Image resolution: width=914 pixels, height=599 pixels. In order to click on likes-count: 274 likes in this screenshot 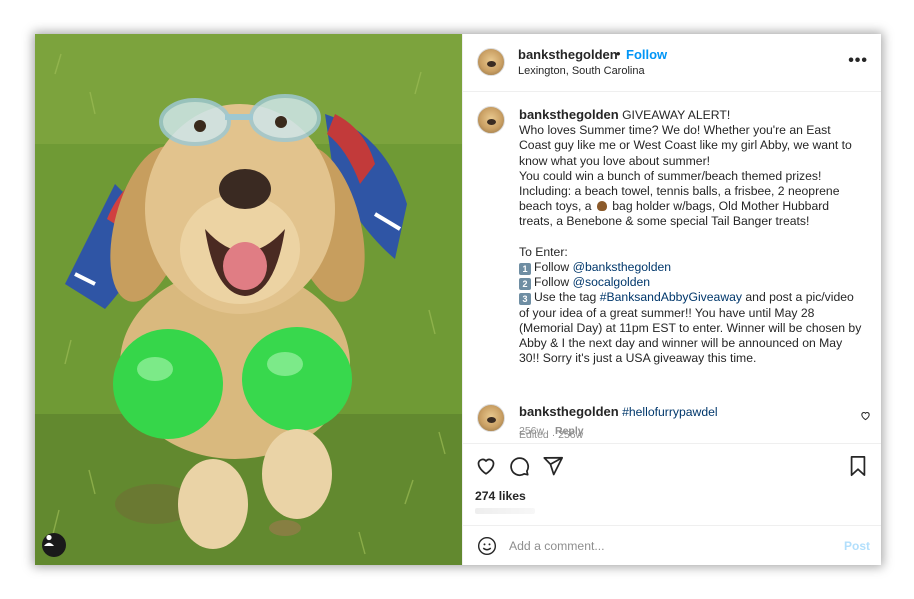, I will do `click(500, 496)`.